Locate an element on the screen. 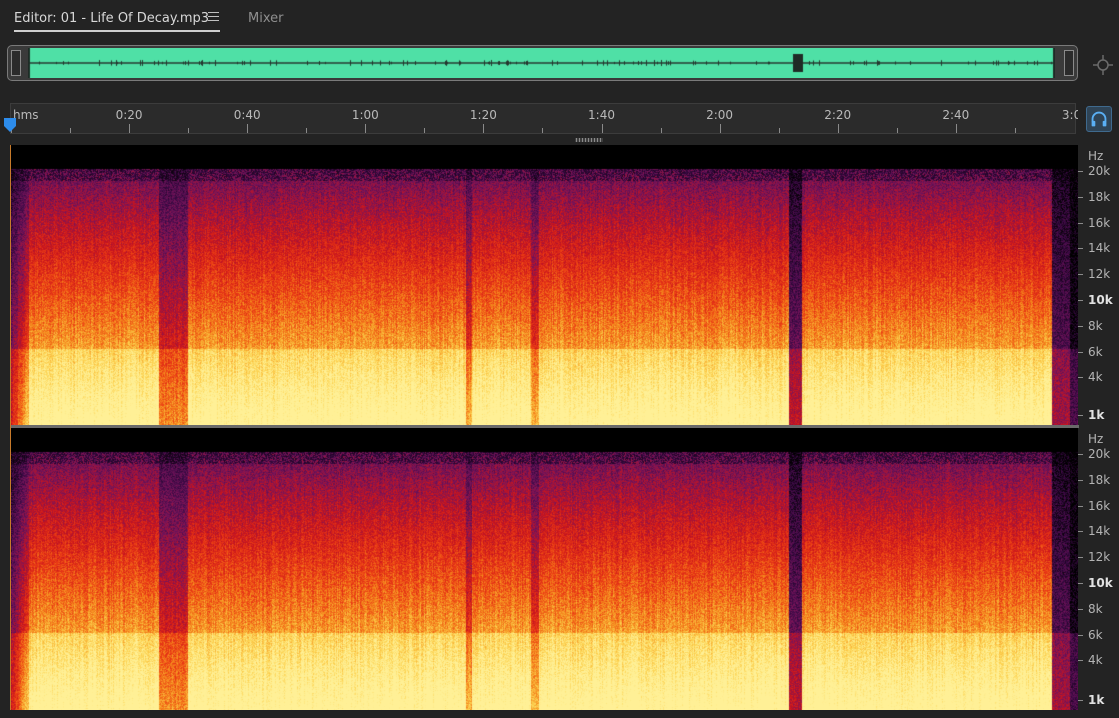 The image size is (1119, 718). hamburger-icon is located at coordinates (213, 17).